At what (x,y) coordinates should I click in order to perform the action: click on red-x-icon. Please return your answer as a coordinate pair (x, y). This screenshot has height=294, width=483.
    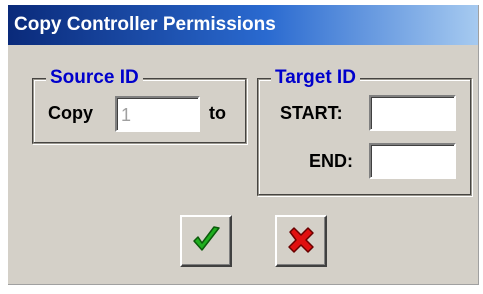
    Looking at the image, I should click on (301, 241).